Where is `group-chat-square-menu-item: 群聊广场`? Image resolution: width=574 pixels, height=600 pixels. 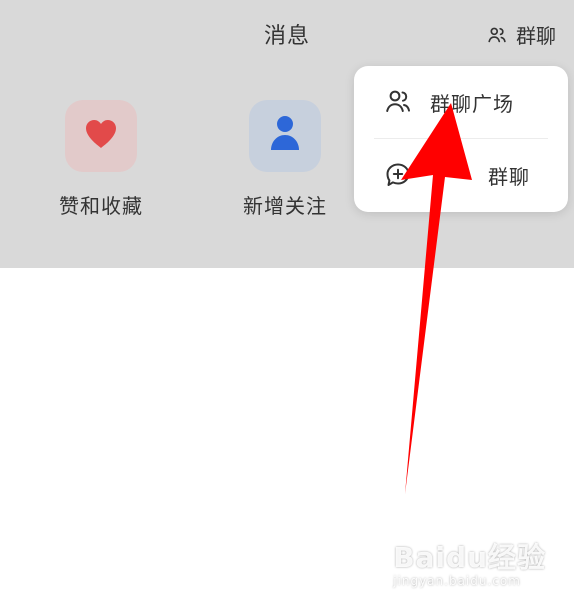 group-chat-square-menu-item: 群聊广场 is located at coordinates (461, 102).